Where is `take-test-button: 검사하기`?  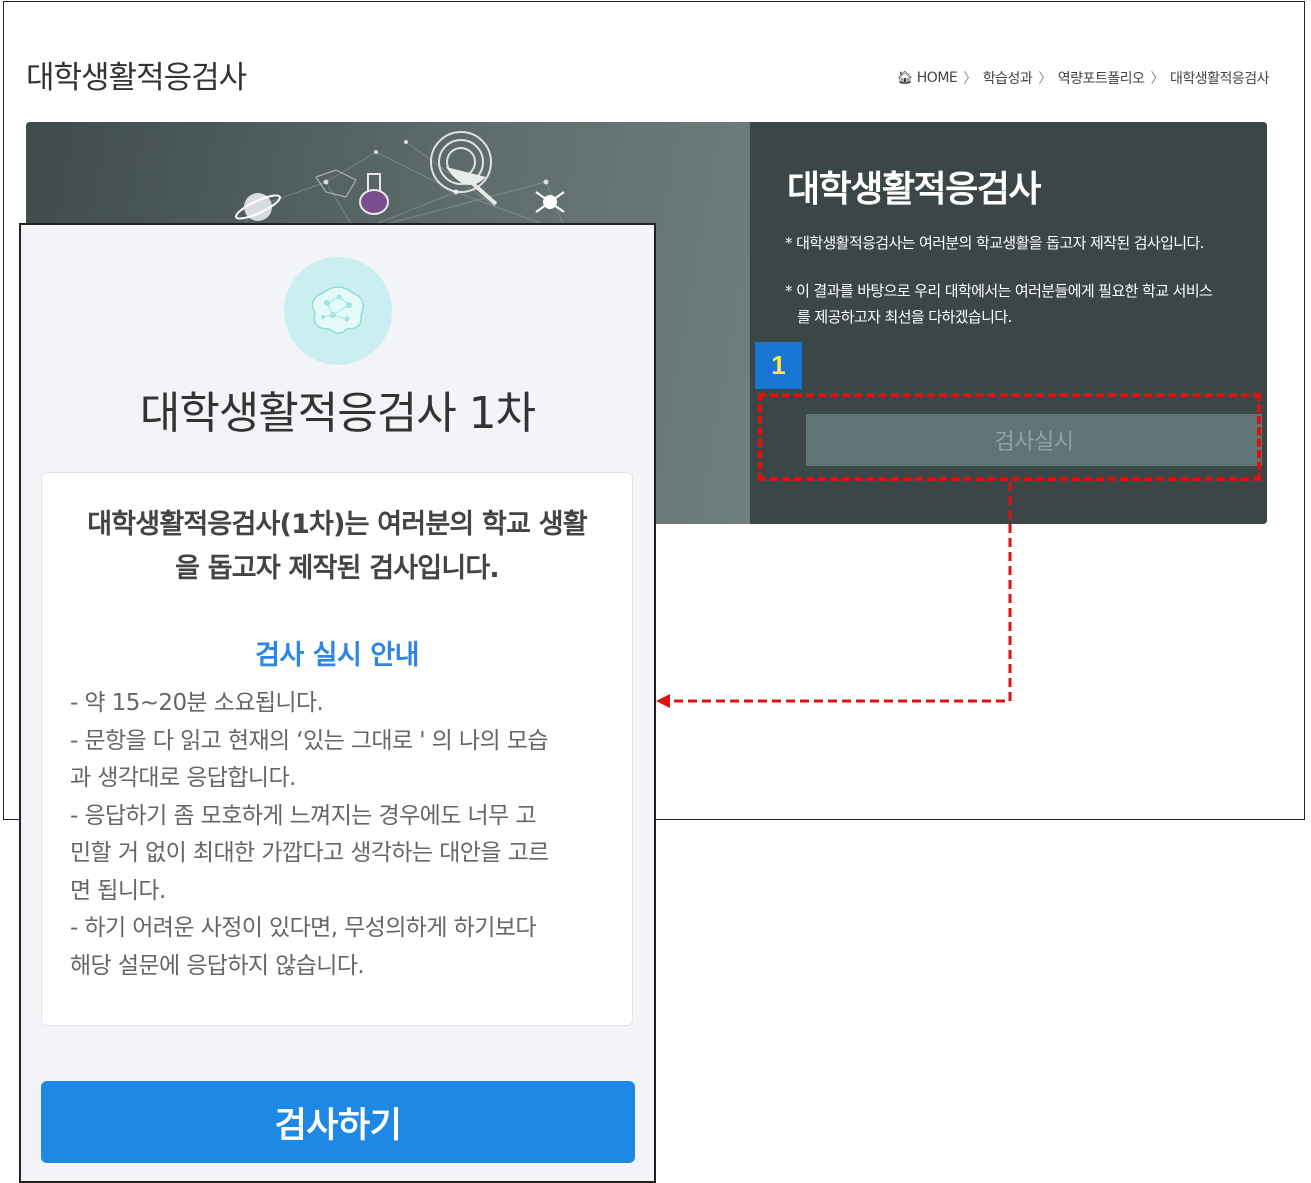 take-test-button: 검사하기 is located at coordinates (338, 1122).